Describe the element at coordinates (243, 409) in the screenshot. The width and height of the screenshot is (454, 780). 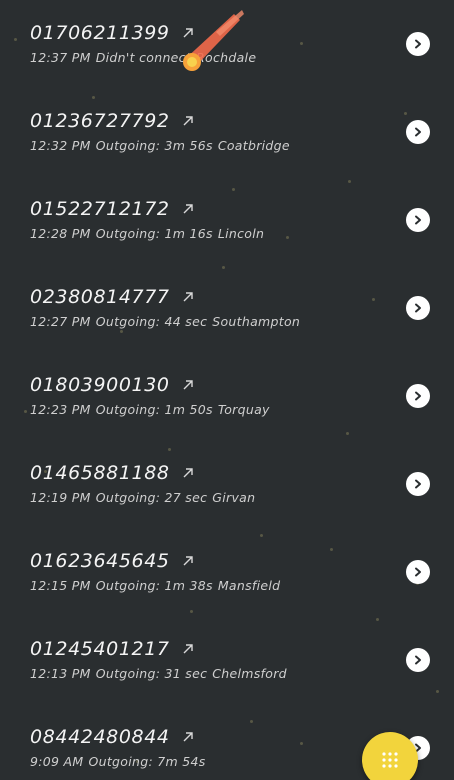
I see `call-location: Torquay` at that location.